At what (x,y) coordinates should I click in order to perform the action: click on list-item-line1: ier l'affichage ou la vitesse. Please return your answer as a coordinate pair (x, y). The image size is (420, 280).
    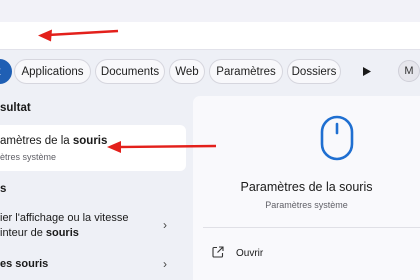
    Looking at the image, I should click on (64, 218).